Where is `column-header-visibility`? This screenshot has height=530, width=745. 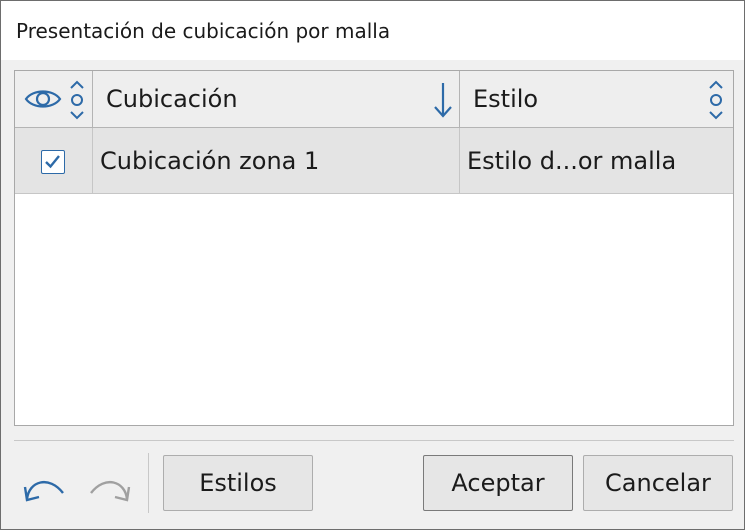
column-header-visibility is located at coordinates (54, 99).